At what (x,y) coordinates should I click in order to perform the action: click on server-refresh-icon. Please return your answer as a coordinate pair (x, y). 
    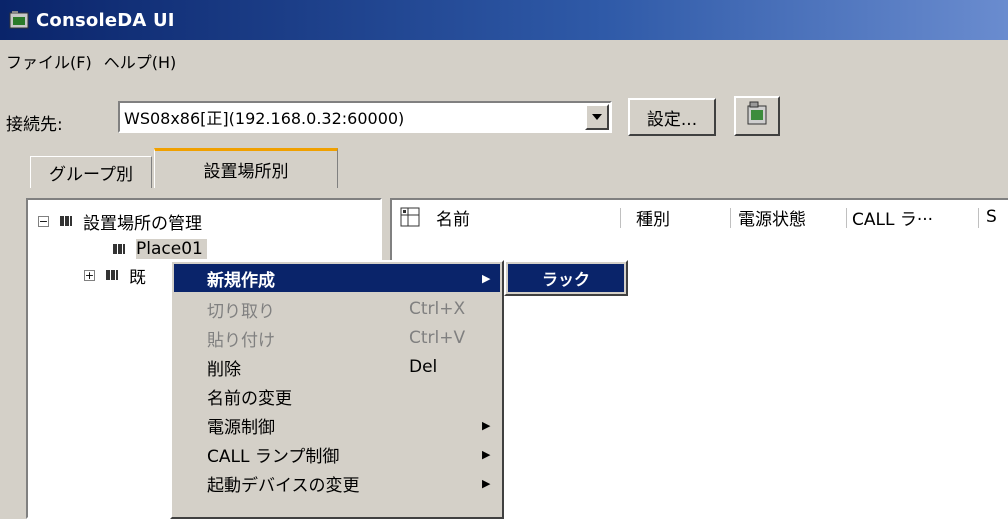
    Looking at the image, I should click on (757, 116).